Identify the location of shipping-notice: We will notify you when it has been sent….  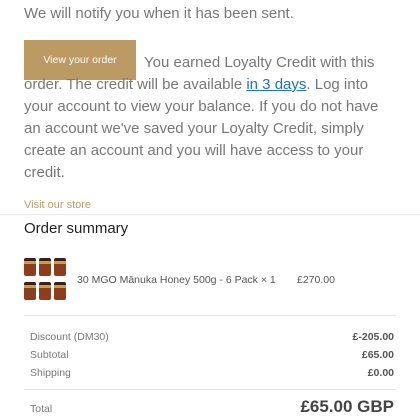
(159, 13).